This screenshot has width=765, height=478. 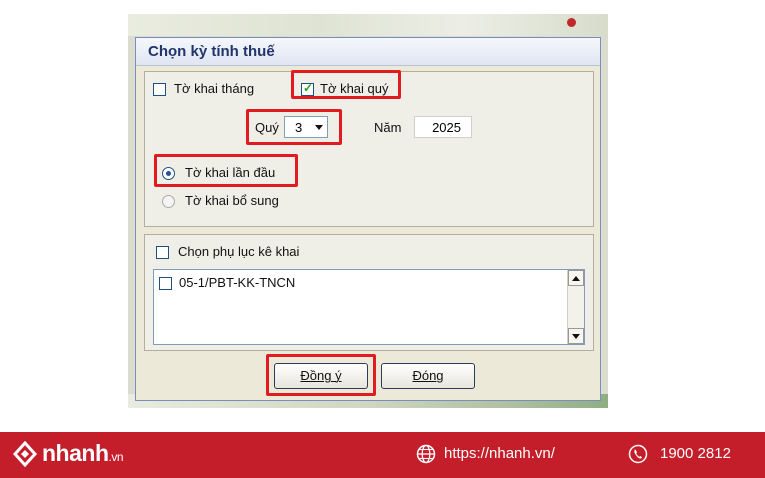 I want to click on appendix-checkbox, so click(x=162, y=252).